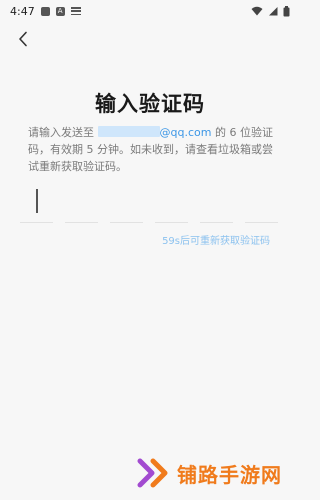 The image size is (320, 500). Describe the element at coordinates (185, 132) in the screenshot. I see `email-domain: @qq.com` at that location.